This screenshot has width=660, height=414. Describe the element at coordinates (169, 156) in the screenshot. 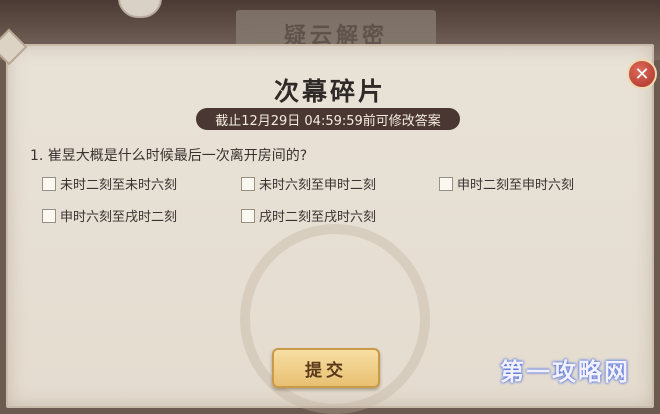

I see `question-text: 1. 崔昱大概是什么时候最后一次离开房间的?` at that location.